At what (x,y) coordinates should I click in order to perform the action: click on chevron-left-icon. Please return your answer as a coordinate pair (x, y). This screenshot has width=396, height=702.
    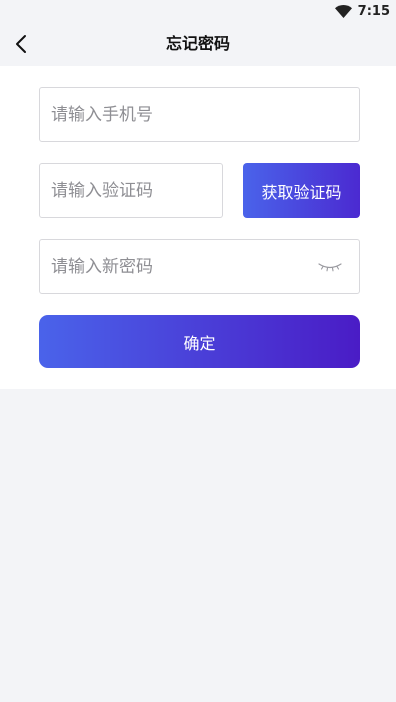
    Looking at the image, I should click on (21, 44).